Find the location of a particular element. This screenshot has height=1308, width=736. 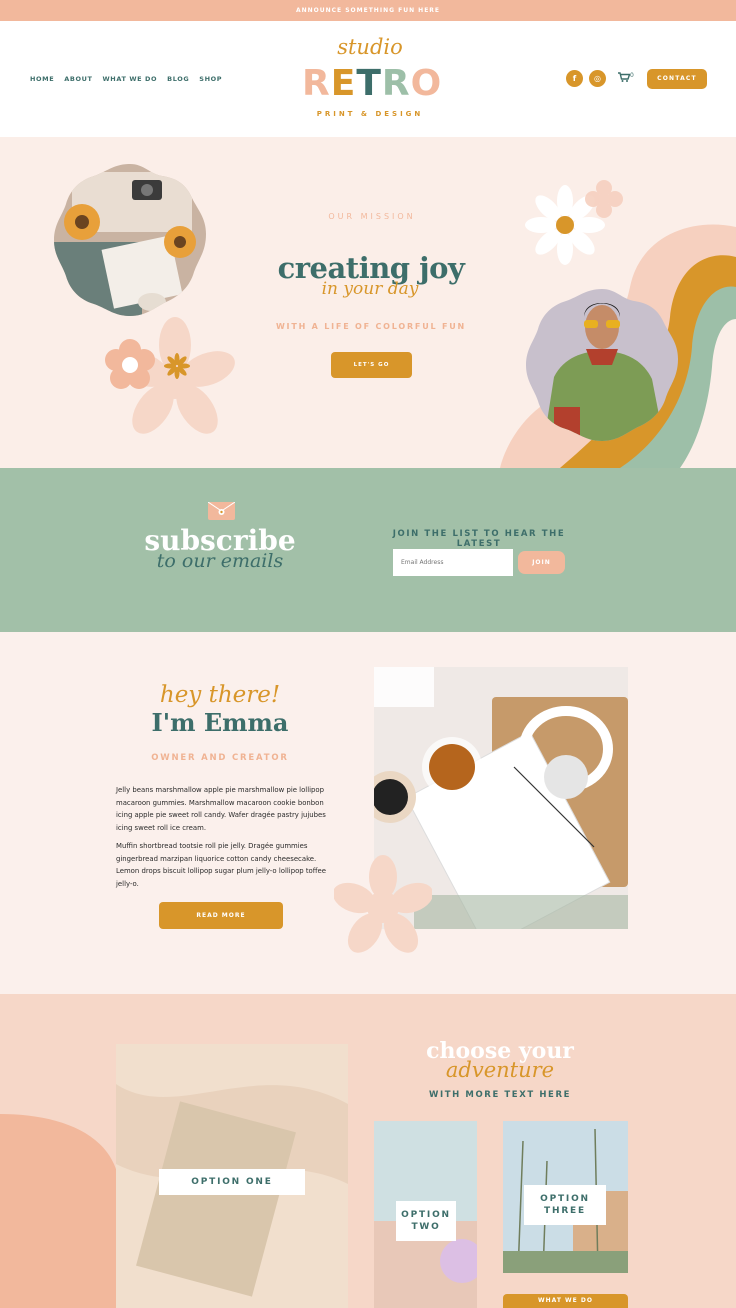

envelope-icon is located at coordinates (221, 510).